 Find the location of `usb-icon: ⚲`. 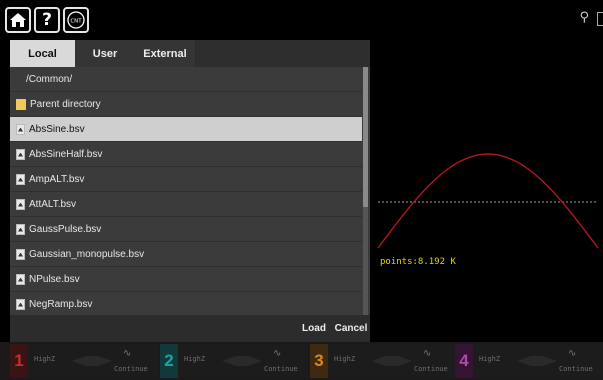

usb-icon: ⚲ is located at coordinates (584, 17).